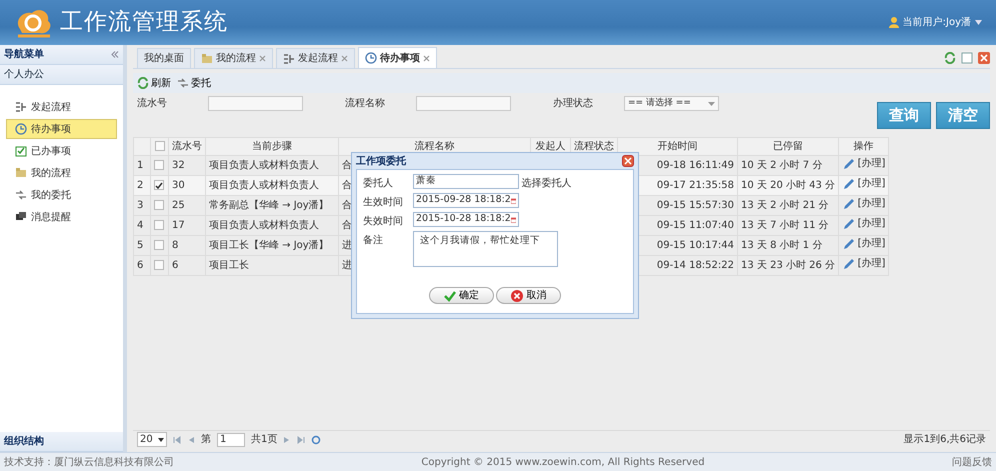 The width and height of the screenshot is (996, 471). Describe the element at coordinates (187, 226) in the screenshot. I see `table-cell: 17` at that location.